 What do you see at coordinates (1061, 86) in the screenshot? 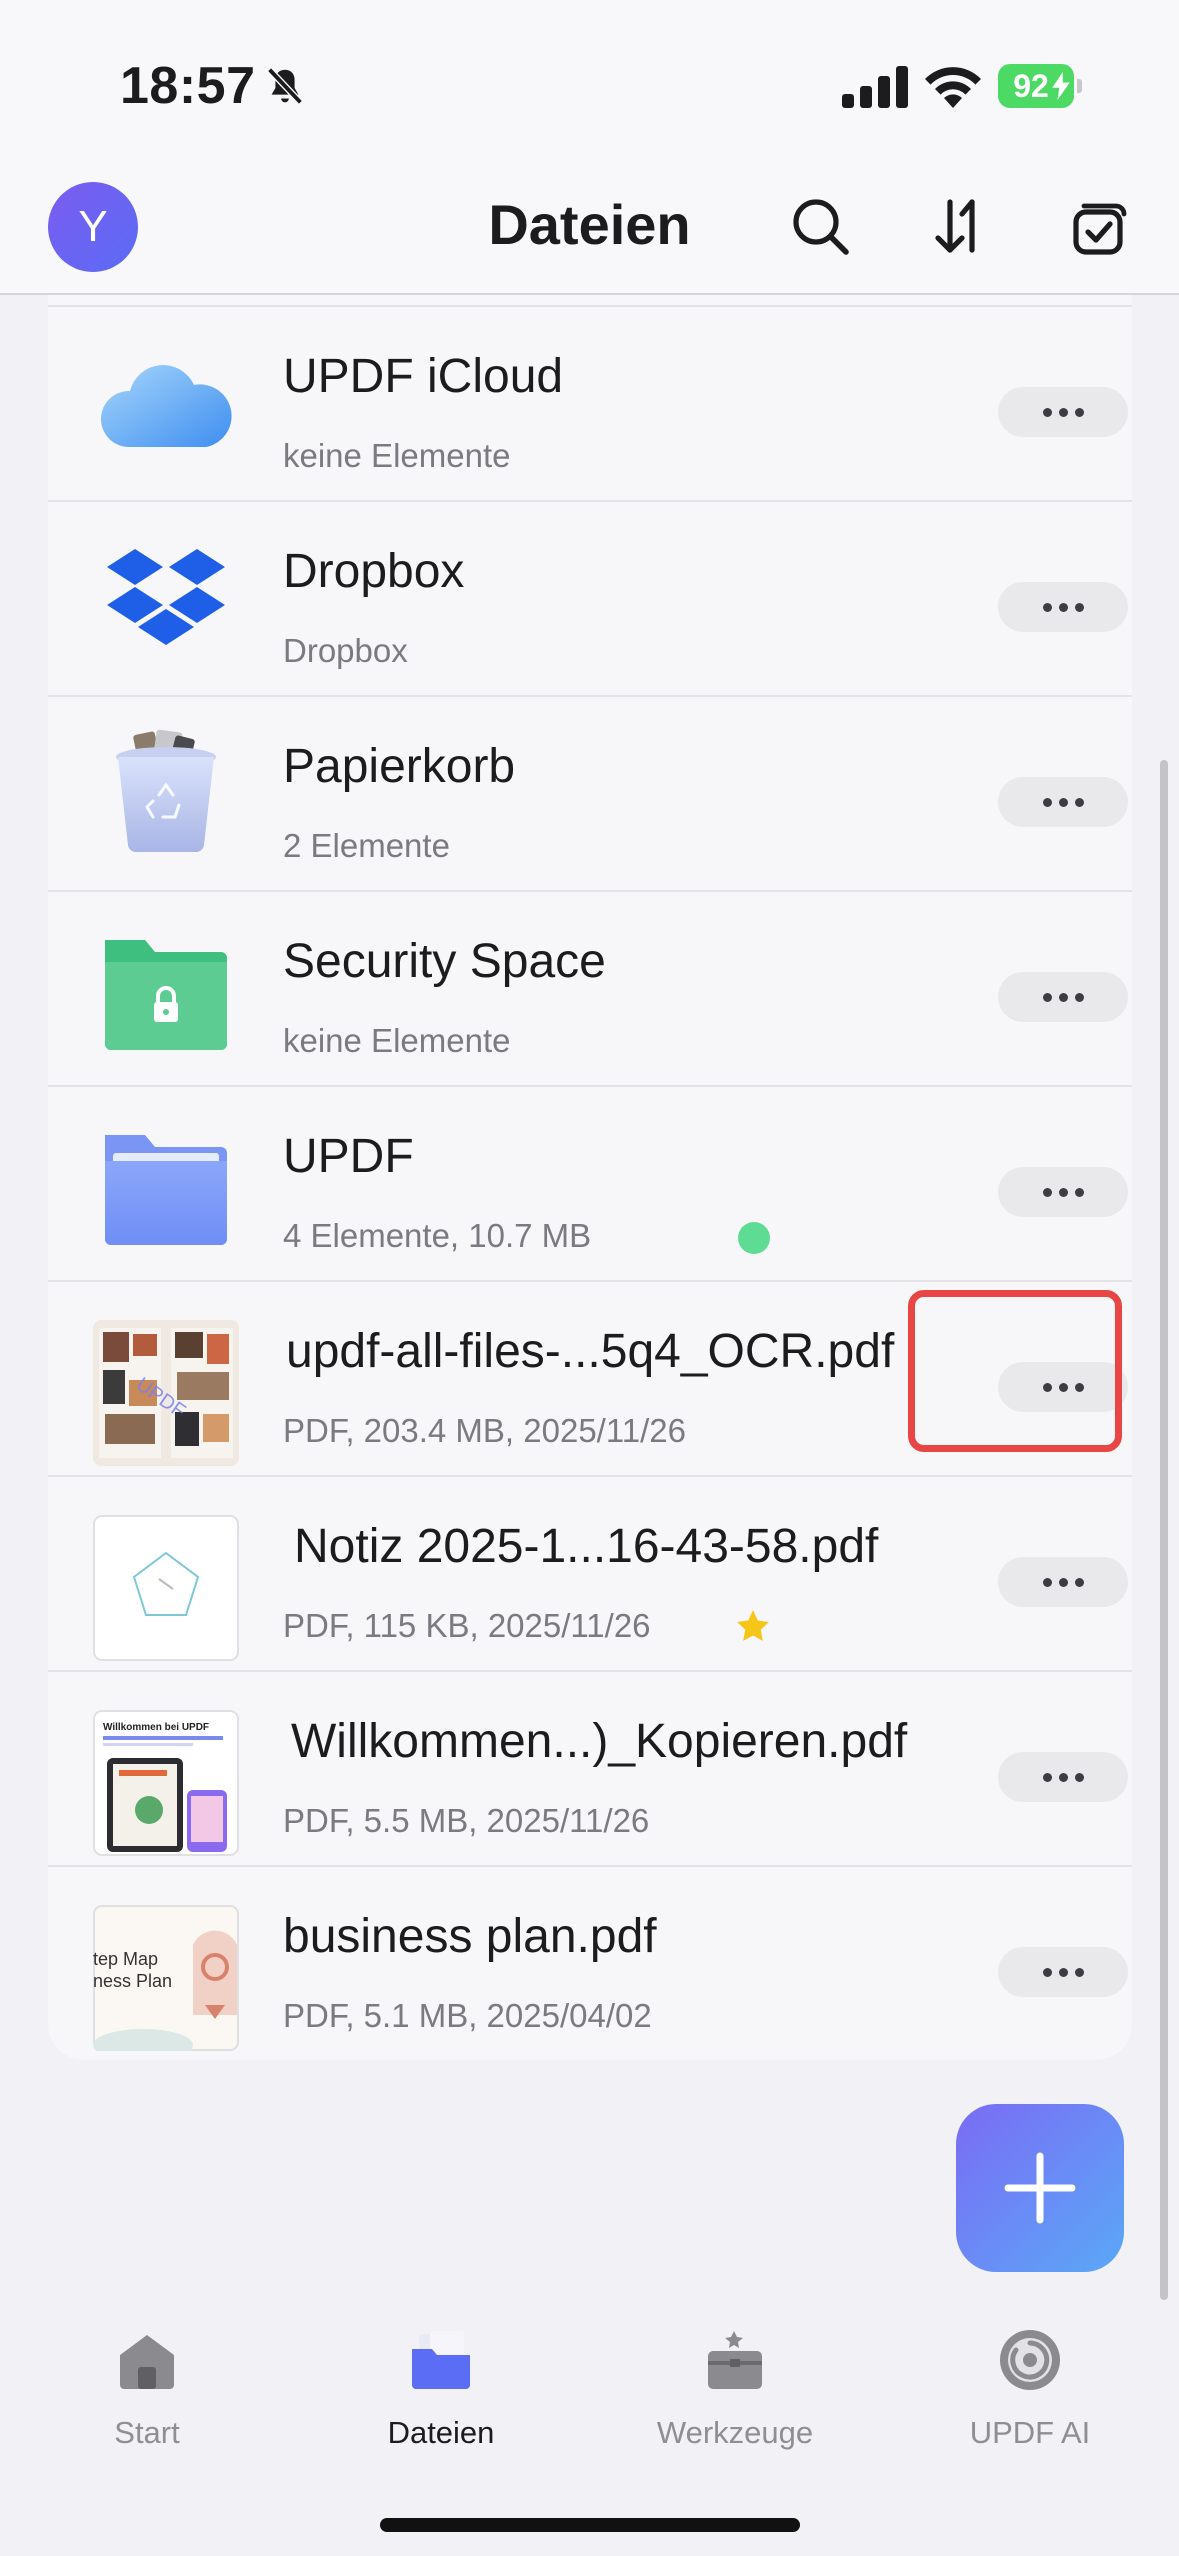
I see `charging-bolt-icon` at bounding box center [1061, 86].